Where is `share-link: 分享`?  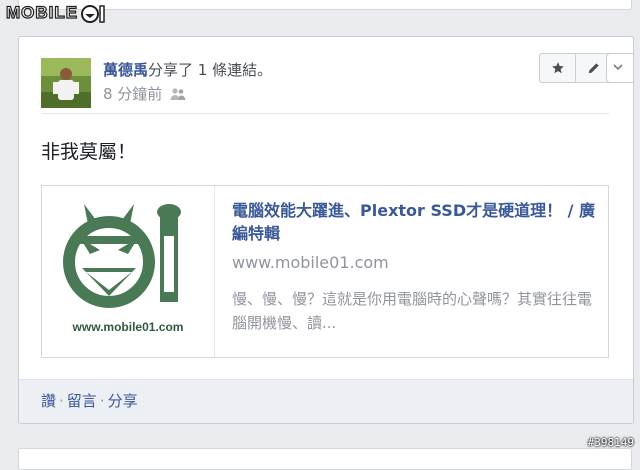 share-link: 分享 is located at coordinates (123, 401).